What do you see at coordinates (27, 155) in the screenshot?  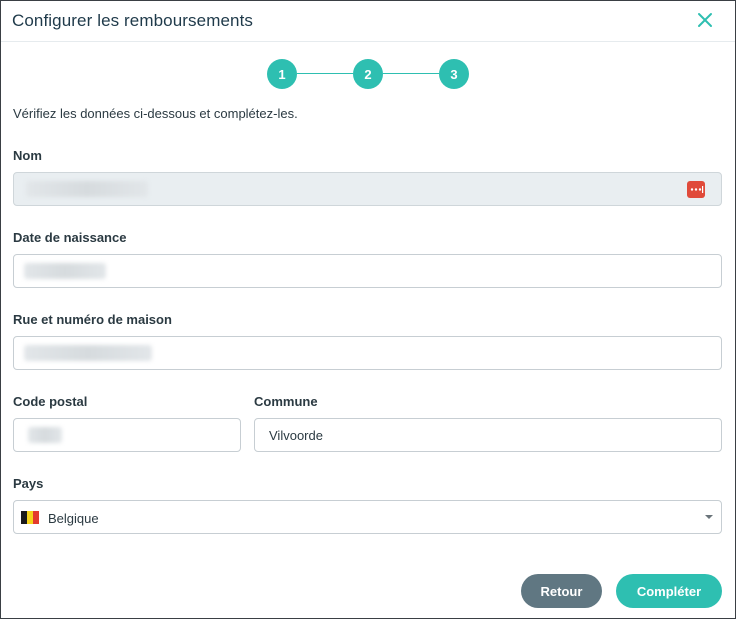 I see `nom-label: Nom` at bounding box center [27, 155].